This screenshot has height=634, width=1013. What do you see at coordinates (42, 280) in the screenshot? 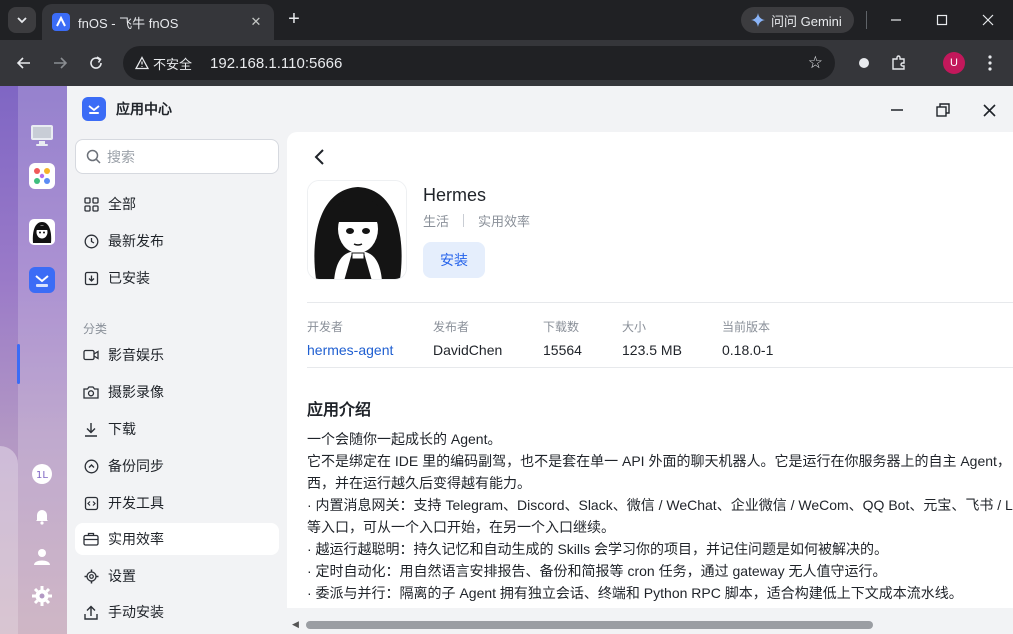
I see `dock-app-center` at bounding box center [42, 280].